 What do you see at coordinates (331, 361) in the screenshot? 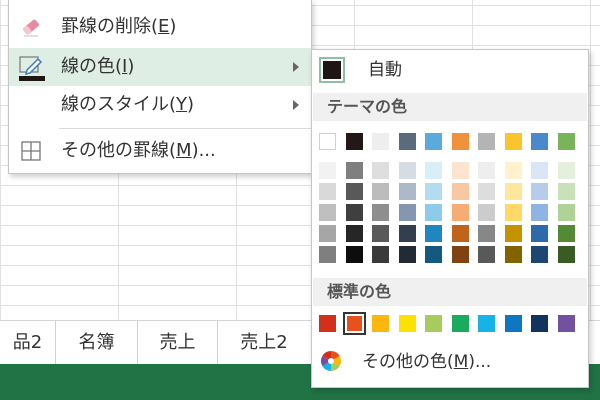
I see `color-wheel-icon` at bounding box center [331, 361].